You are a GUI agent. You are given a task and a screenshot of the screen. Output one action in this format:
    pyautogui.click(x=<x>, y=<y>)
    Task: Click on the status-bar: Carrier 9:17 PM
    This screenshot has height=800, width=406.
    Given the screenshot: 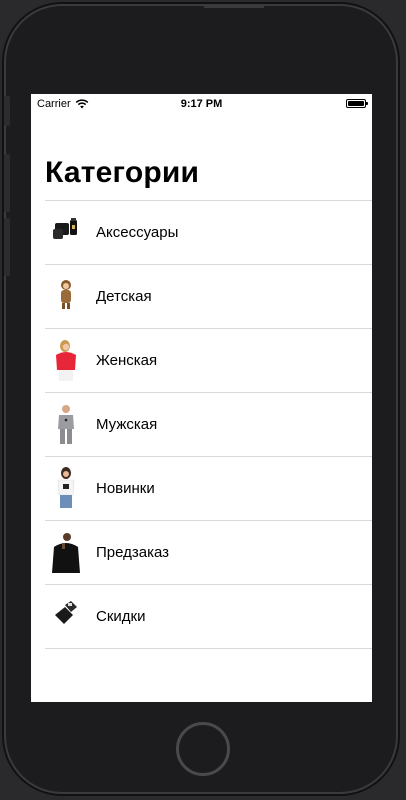 What is the action you would take?
    pyautogui.click(x=201, y=104)
    